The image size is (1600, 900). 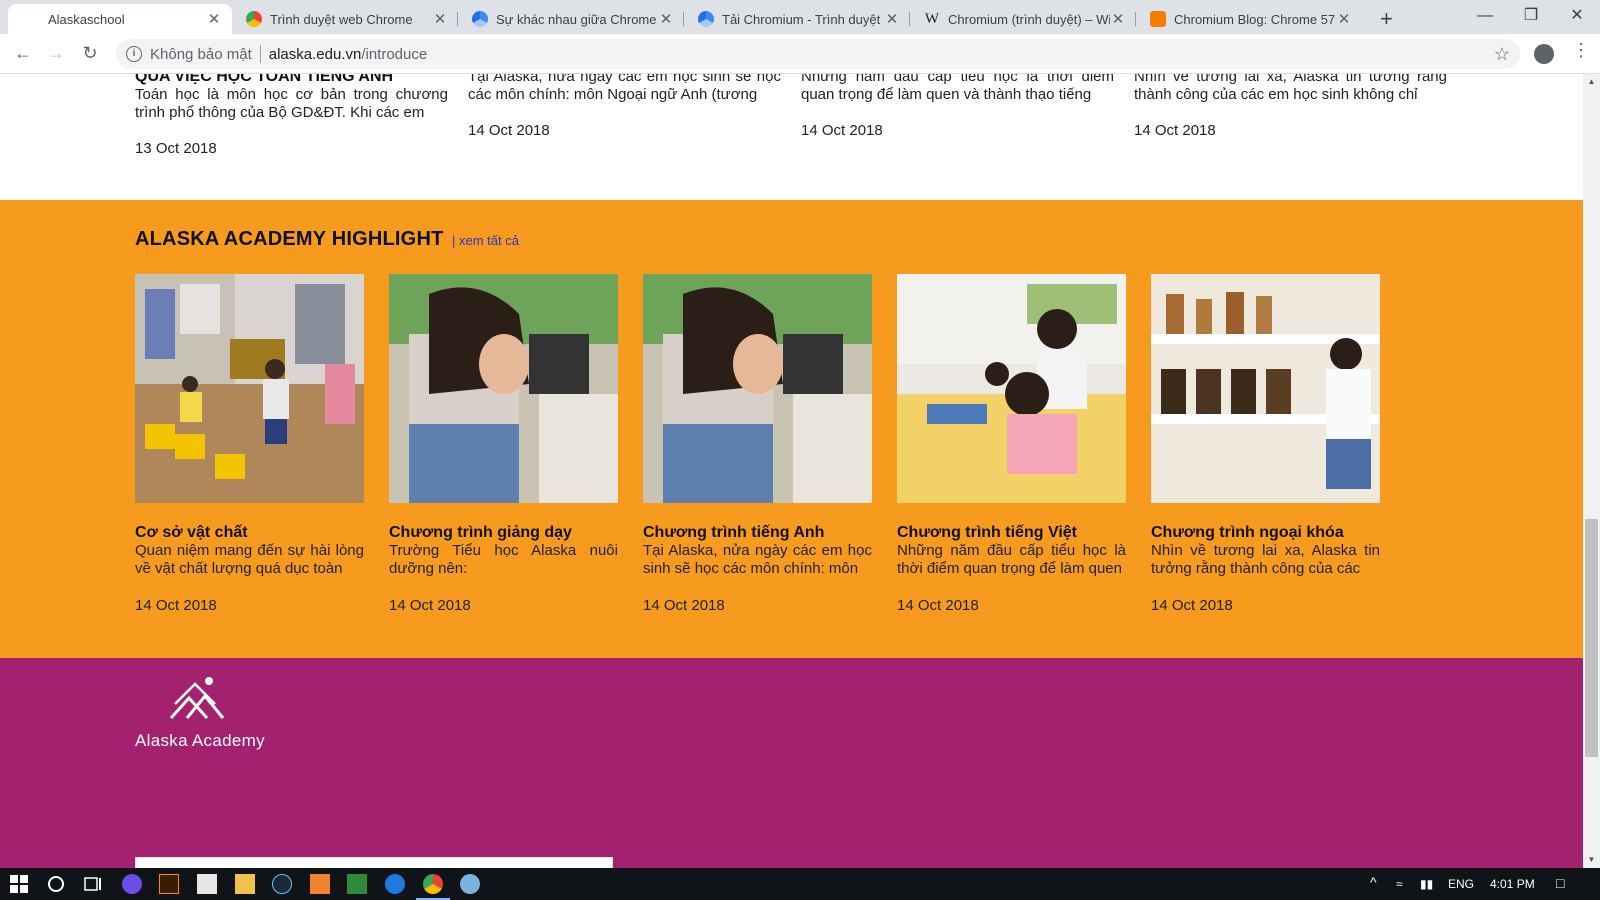 I want to click on see-all-link: | xem tất cả, so click(x=485, y=240).